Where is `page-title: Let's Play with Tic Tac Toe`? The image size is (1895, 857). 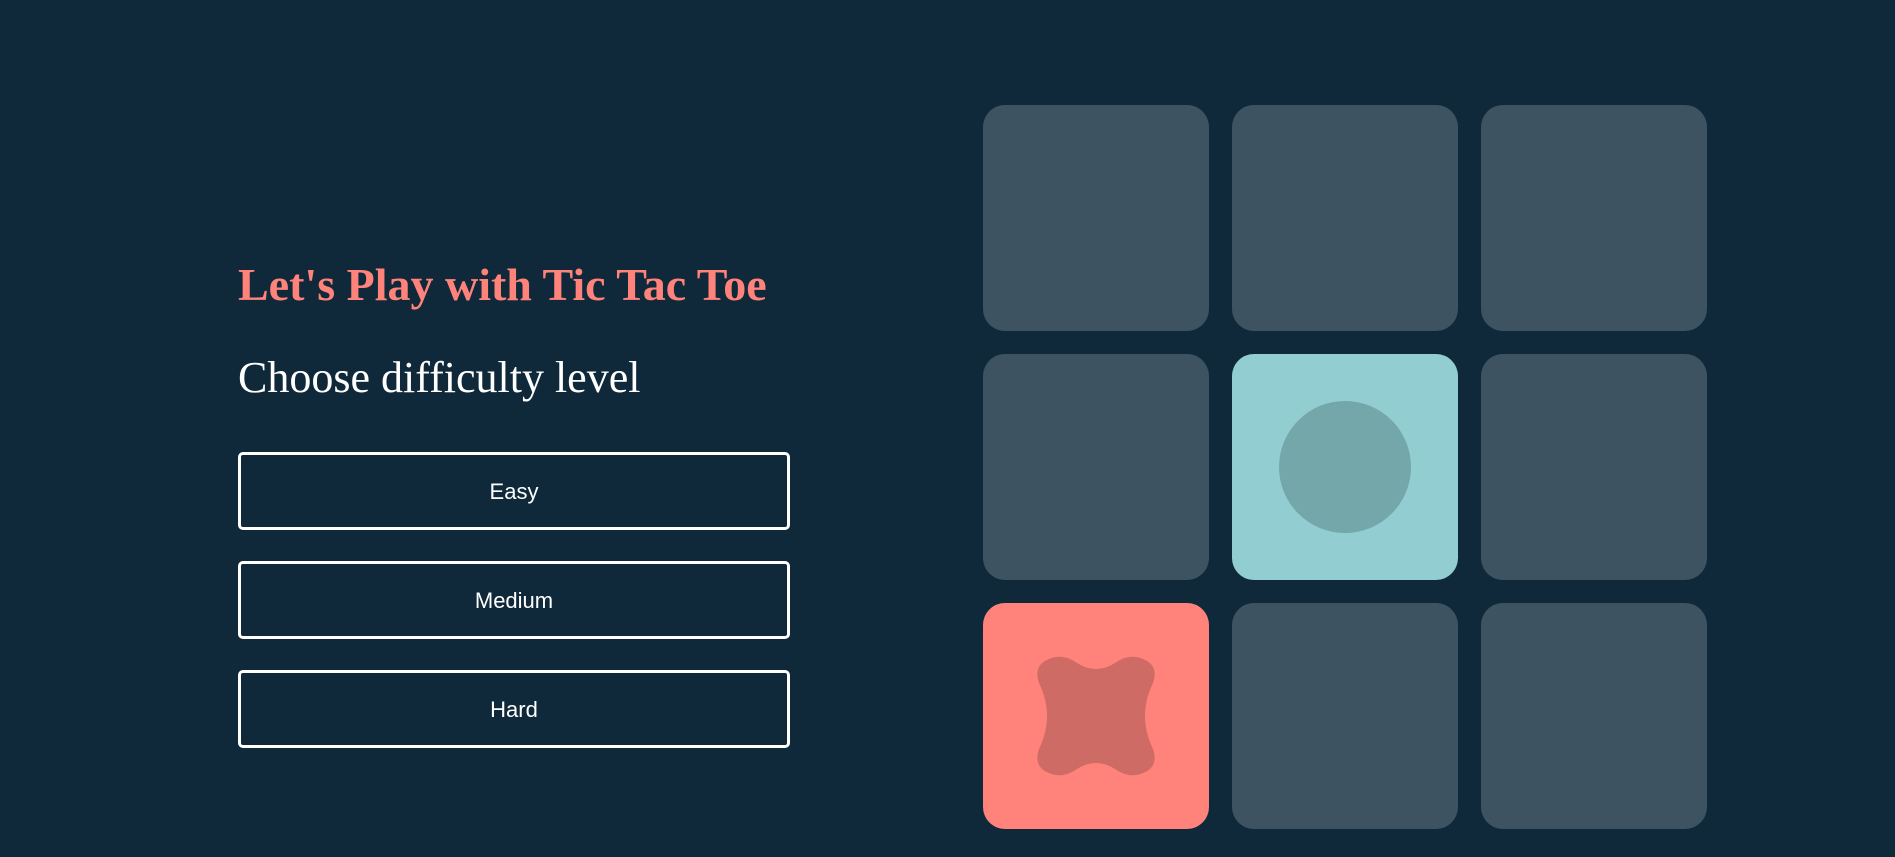
page-title: Let's Play with Tic Tac Toe is located at coordinates (502, 284).